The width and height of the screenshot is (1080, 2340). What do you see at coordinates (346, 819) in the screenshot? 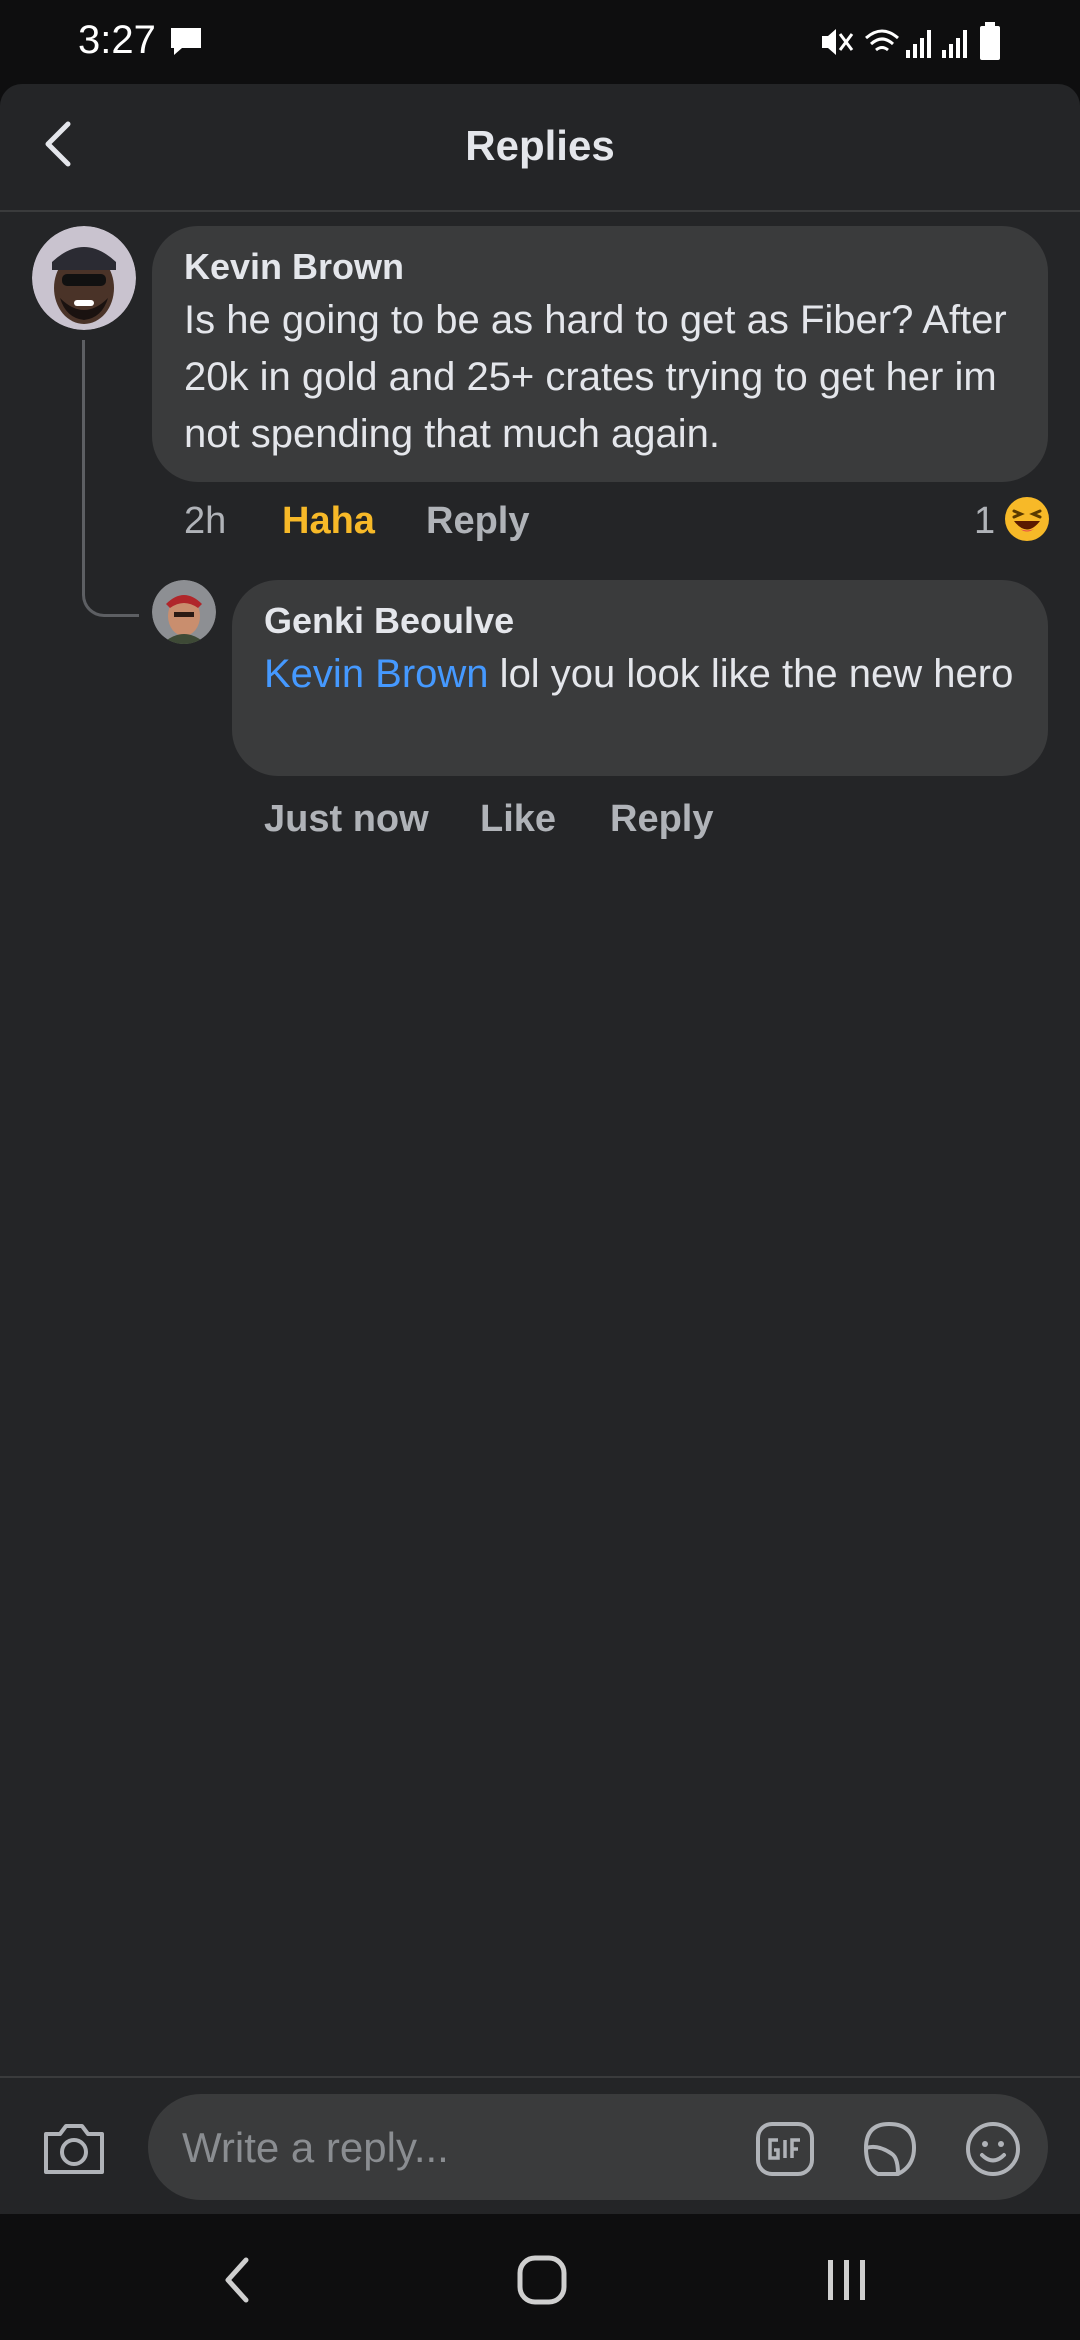
I see `comment-time: Just now` at bounding box center [346, 819].